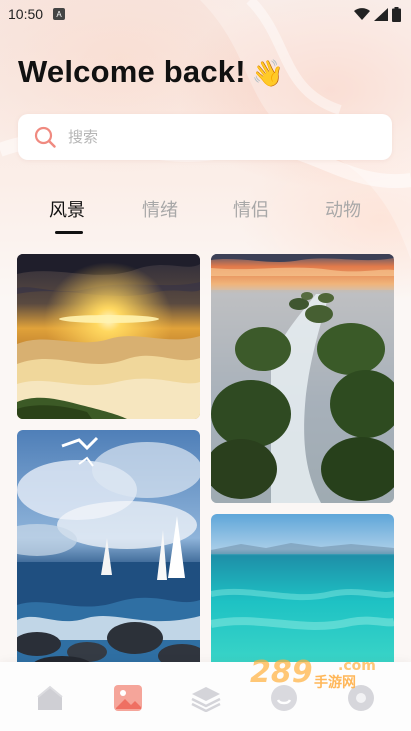 Image resolution: width=411 pixels, height=731 pixels. What do you see at coordinates (45, 137) in the screenshot?
I see `search-icon` at bounding box center [45, 137].